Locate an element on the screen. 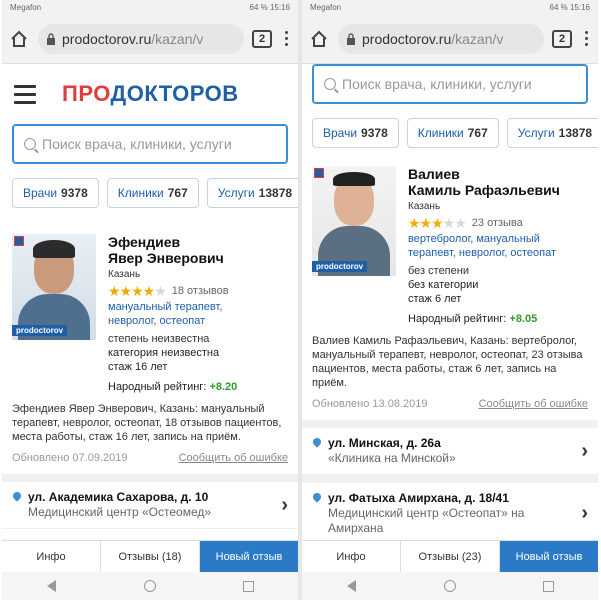 This screenshot has height=600, width=601. rating-label: Народный рейтинг: is located at coordinates (157, 387).